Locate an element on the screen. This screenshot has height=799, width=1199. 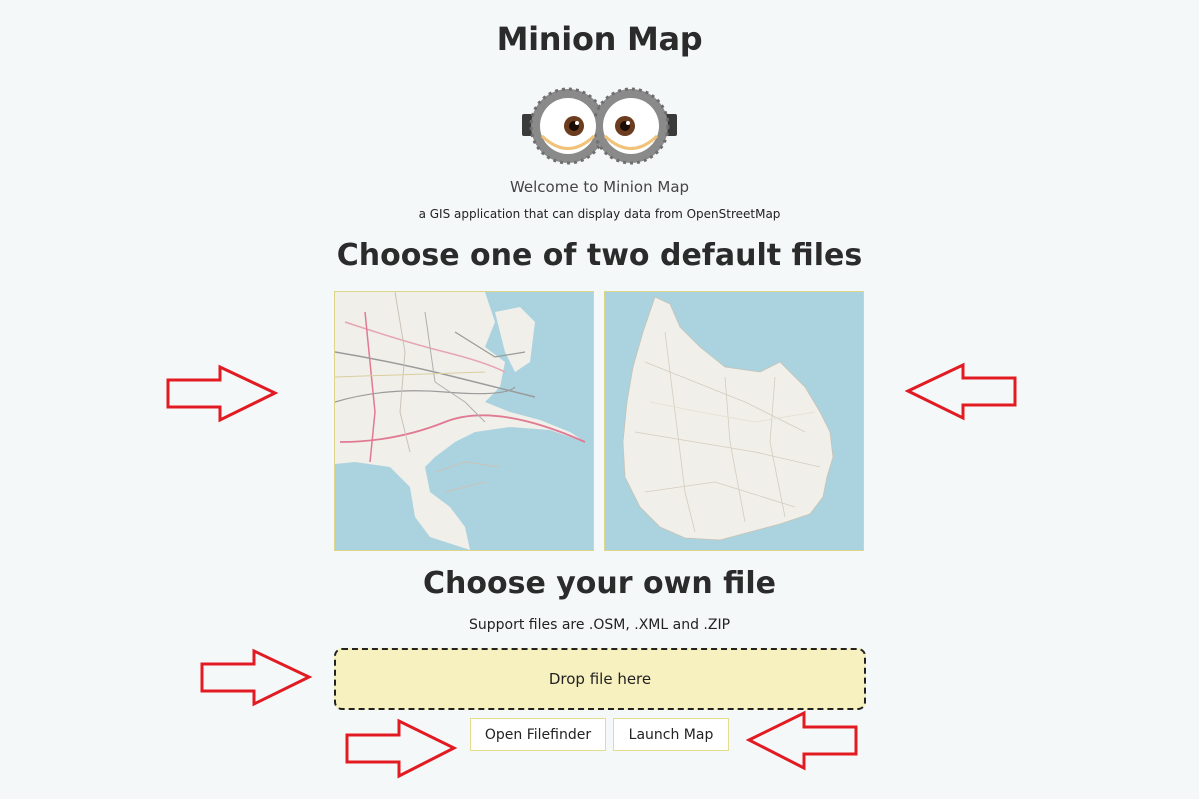
open-filefinder-button: Open Filefinder is located at coordinates (538, 734).